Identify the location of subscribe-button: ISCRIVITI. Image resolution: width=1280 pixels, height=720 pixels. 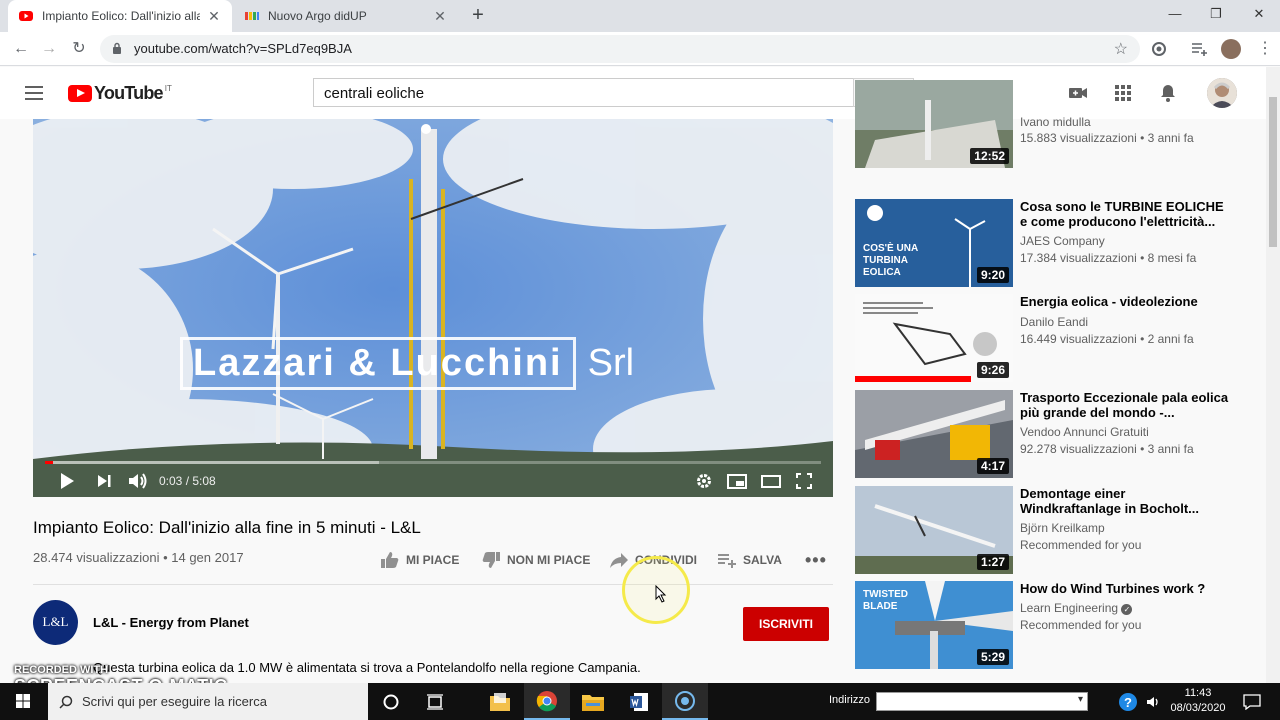
(786, 624).